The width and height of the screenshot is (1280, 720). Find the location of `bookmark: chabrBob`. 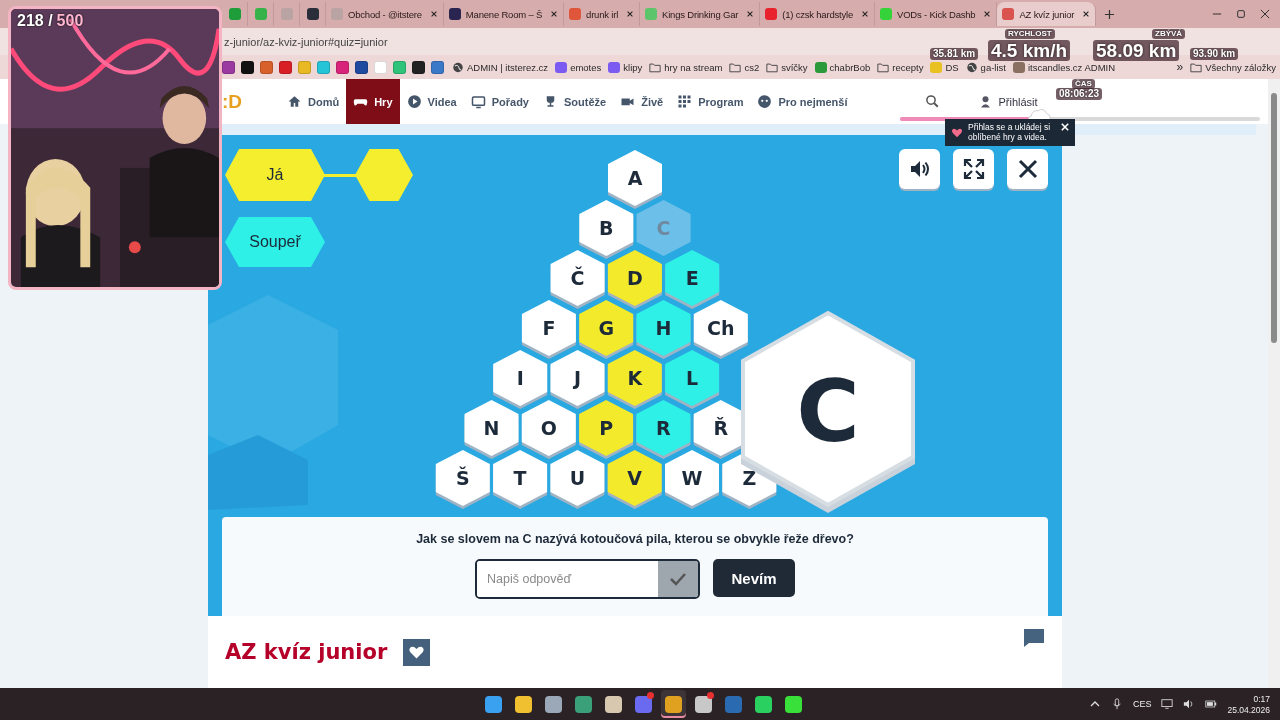

bookmark: chabrBob is located at coordinates (842, 67).